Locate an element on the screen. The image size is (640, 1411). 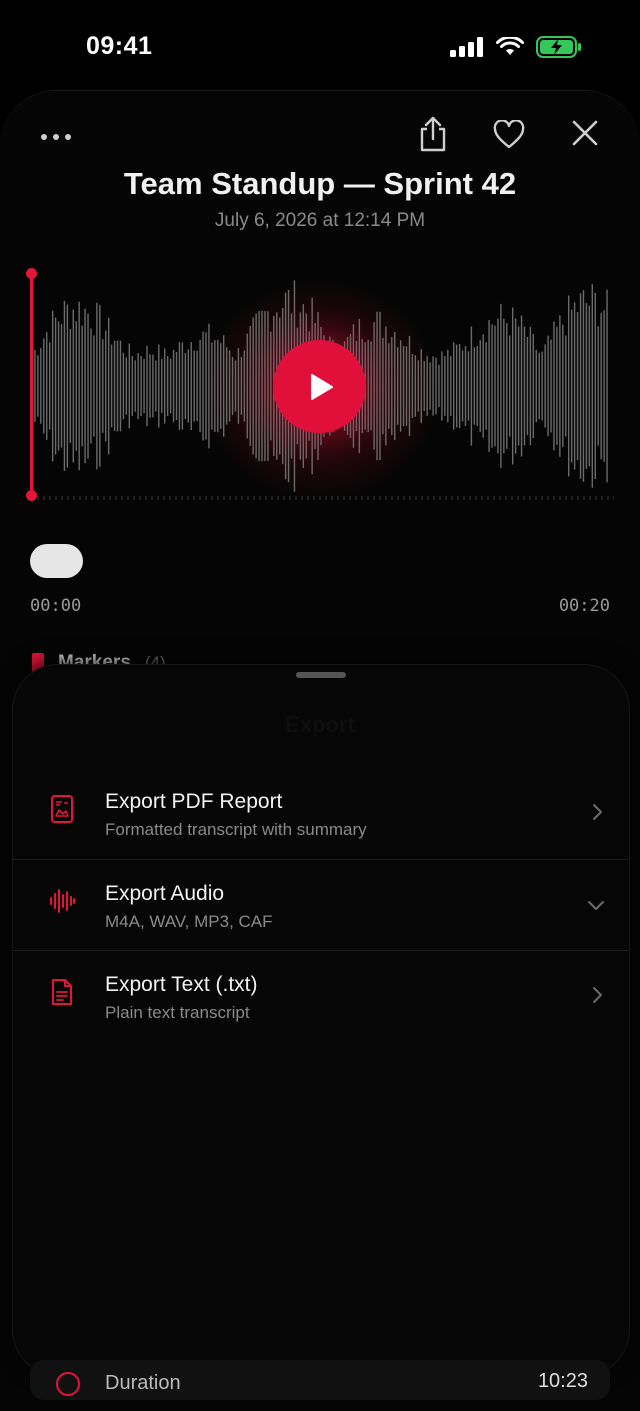
play-icon is located at coordinates (321, 386).